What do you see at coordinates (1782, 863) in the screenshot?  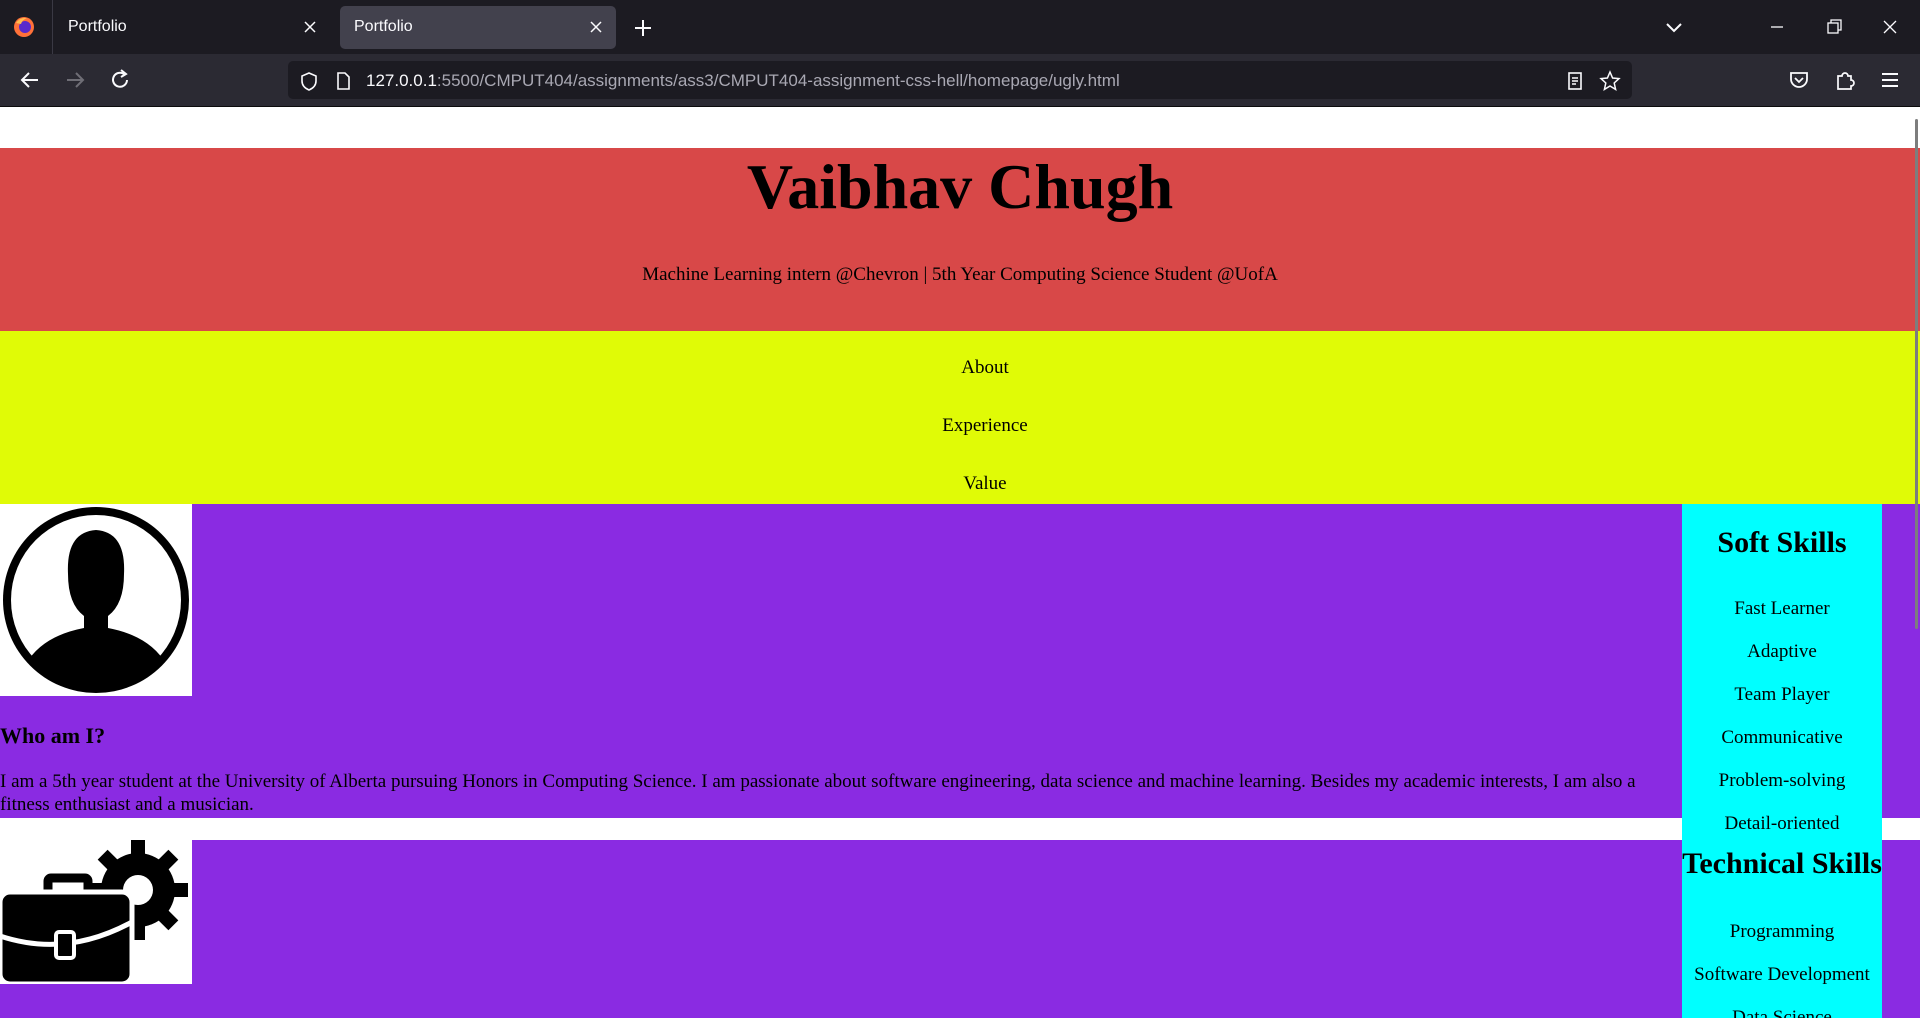 I see `technical-skills-heading: Technical Skills` at bounding box center [1782, 863].